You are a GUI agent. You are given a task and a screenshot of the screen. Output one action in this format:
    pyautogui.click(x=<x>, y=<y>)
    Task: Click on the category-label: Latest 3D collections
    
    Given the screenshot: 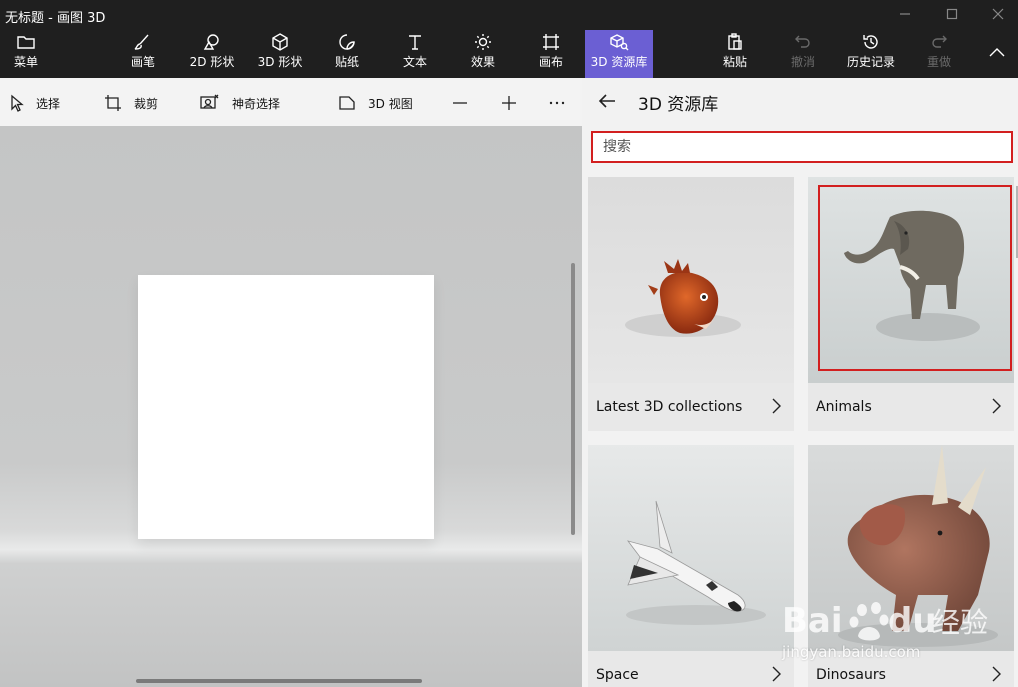 What is the action you would take?
    pyautogui.click(x=669, y=407)
    